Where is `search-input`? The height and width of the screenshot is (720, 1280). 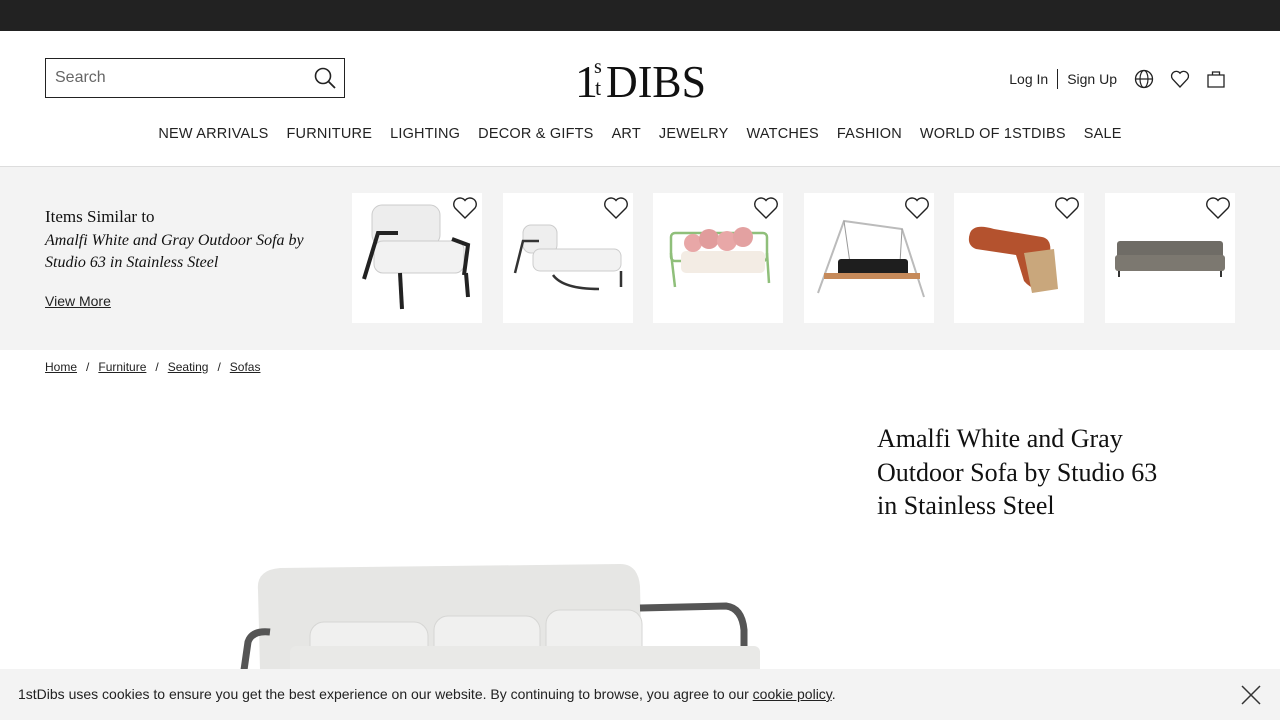
search-input is located at coordinates (171, 78).